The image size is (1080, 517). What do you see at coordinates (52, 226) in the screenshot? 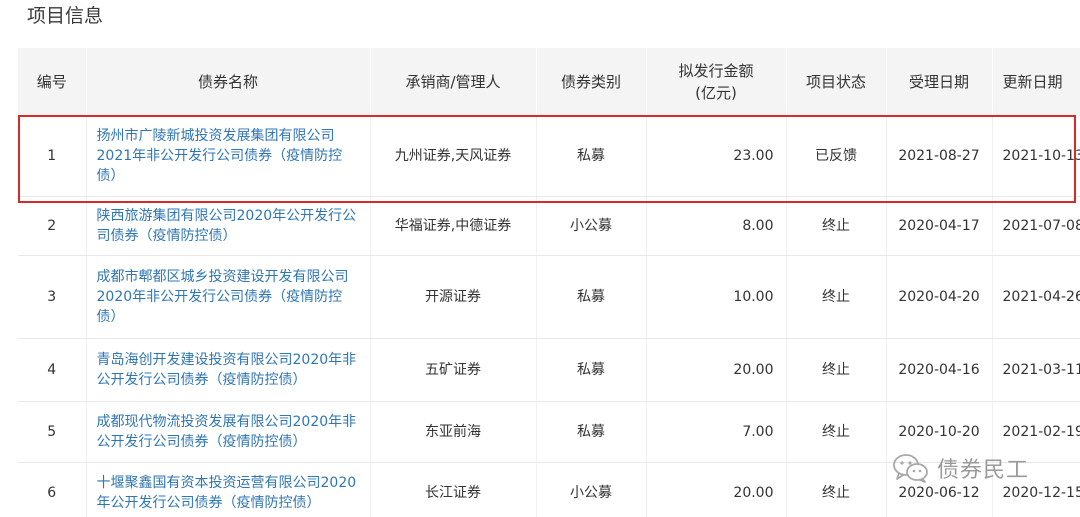
I see `cell-no: 2` at bounding box center [52, 226].